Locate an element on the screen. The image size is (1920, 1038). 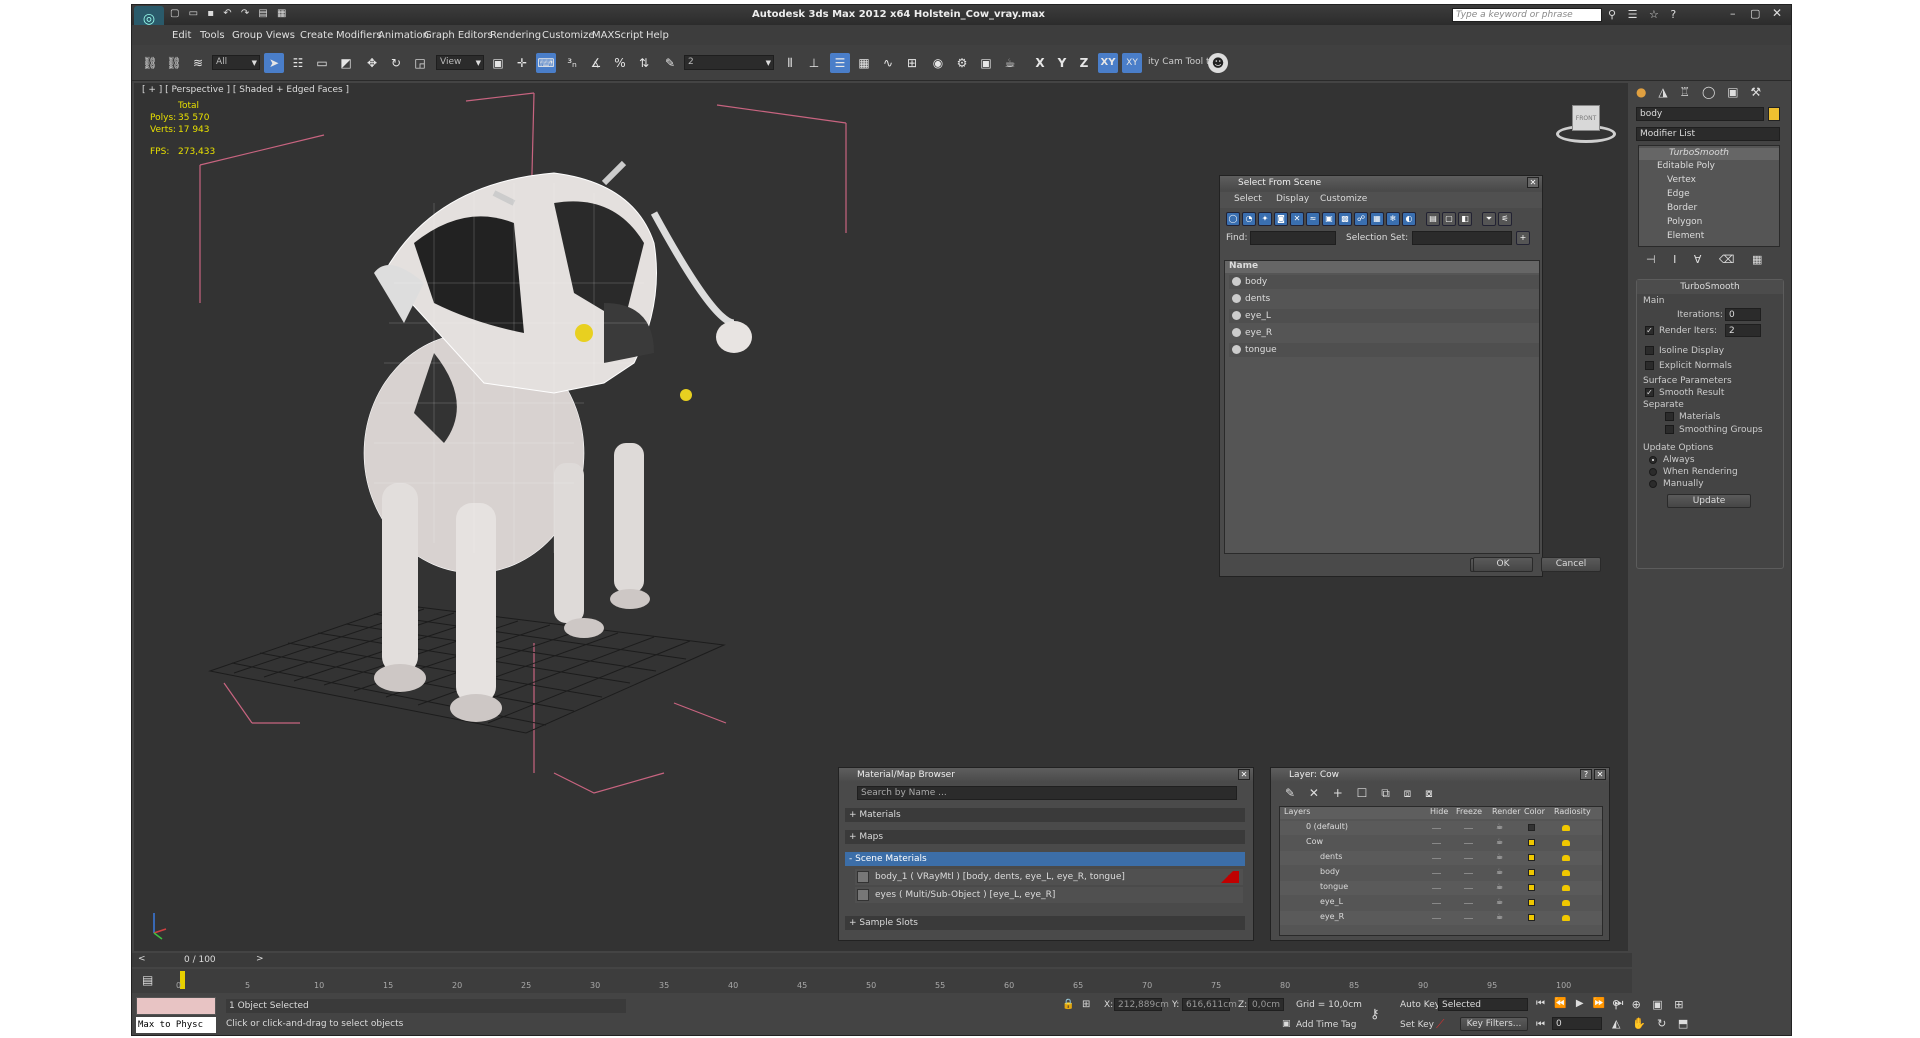
curve-editor-mini-icon: ▤ is located at coordinates (147, 980).